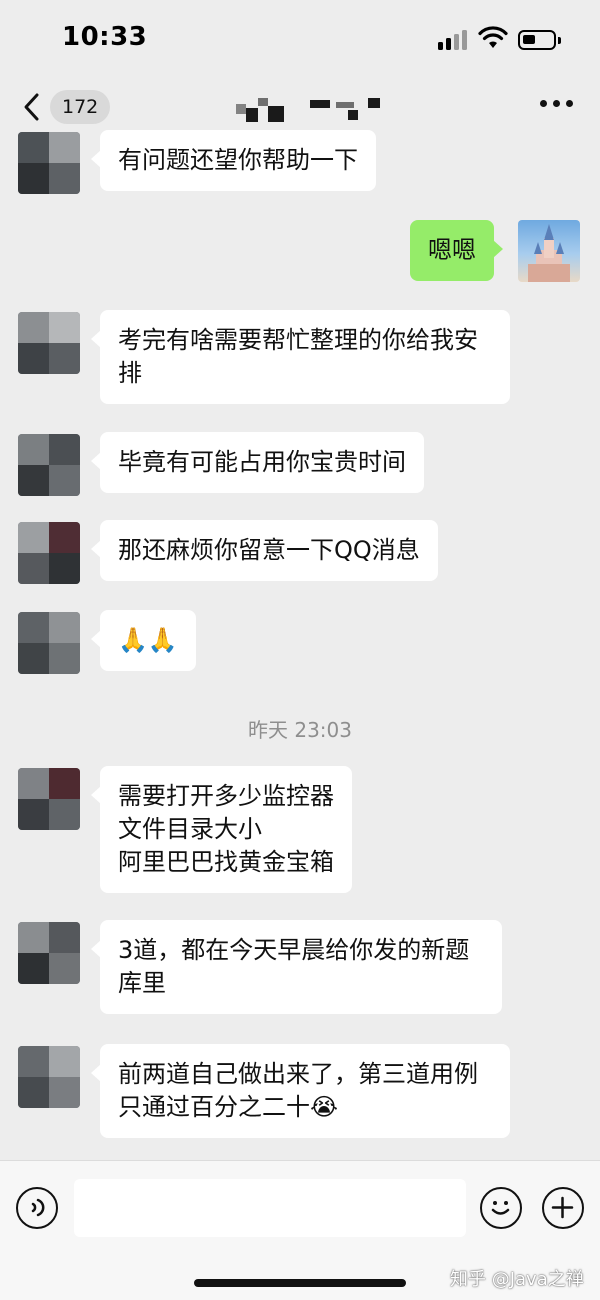 The height and width of the screenshot is (1300, 600). Describe the element at coordinates (233, 160) in the screenshot. I see `message-bubble-incoming: 有问题还望你帮助一下` at that location.